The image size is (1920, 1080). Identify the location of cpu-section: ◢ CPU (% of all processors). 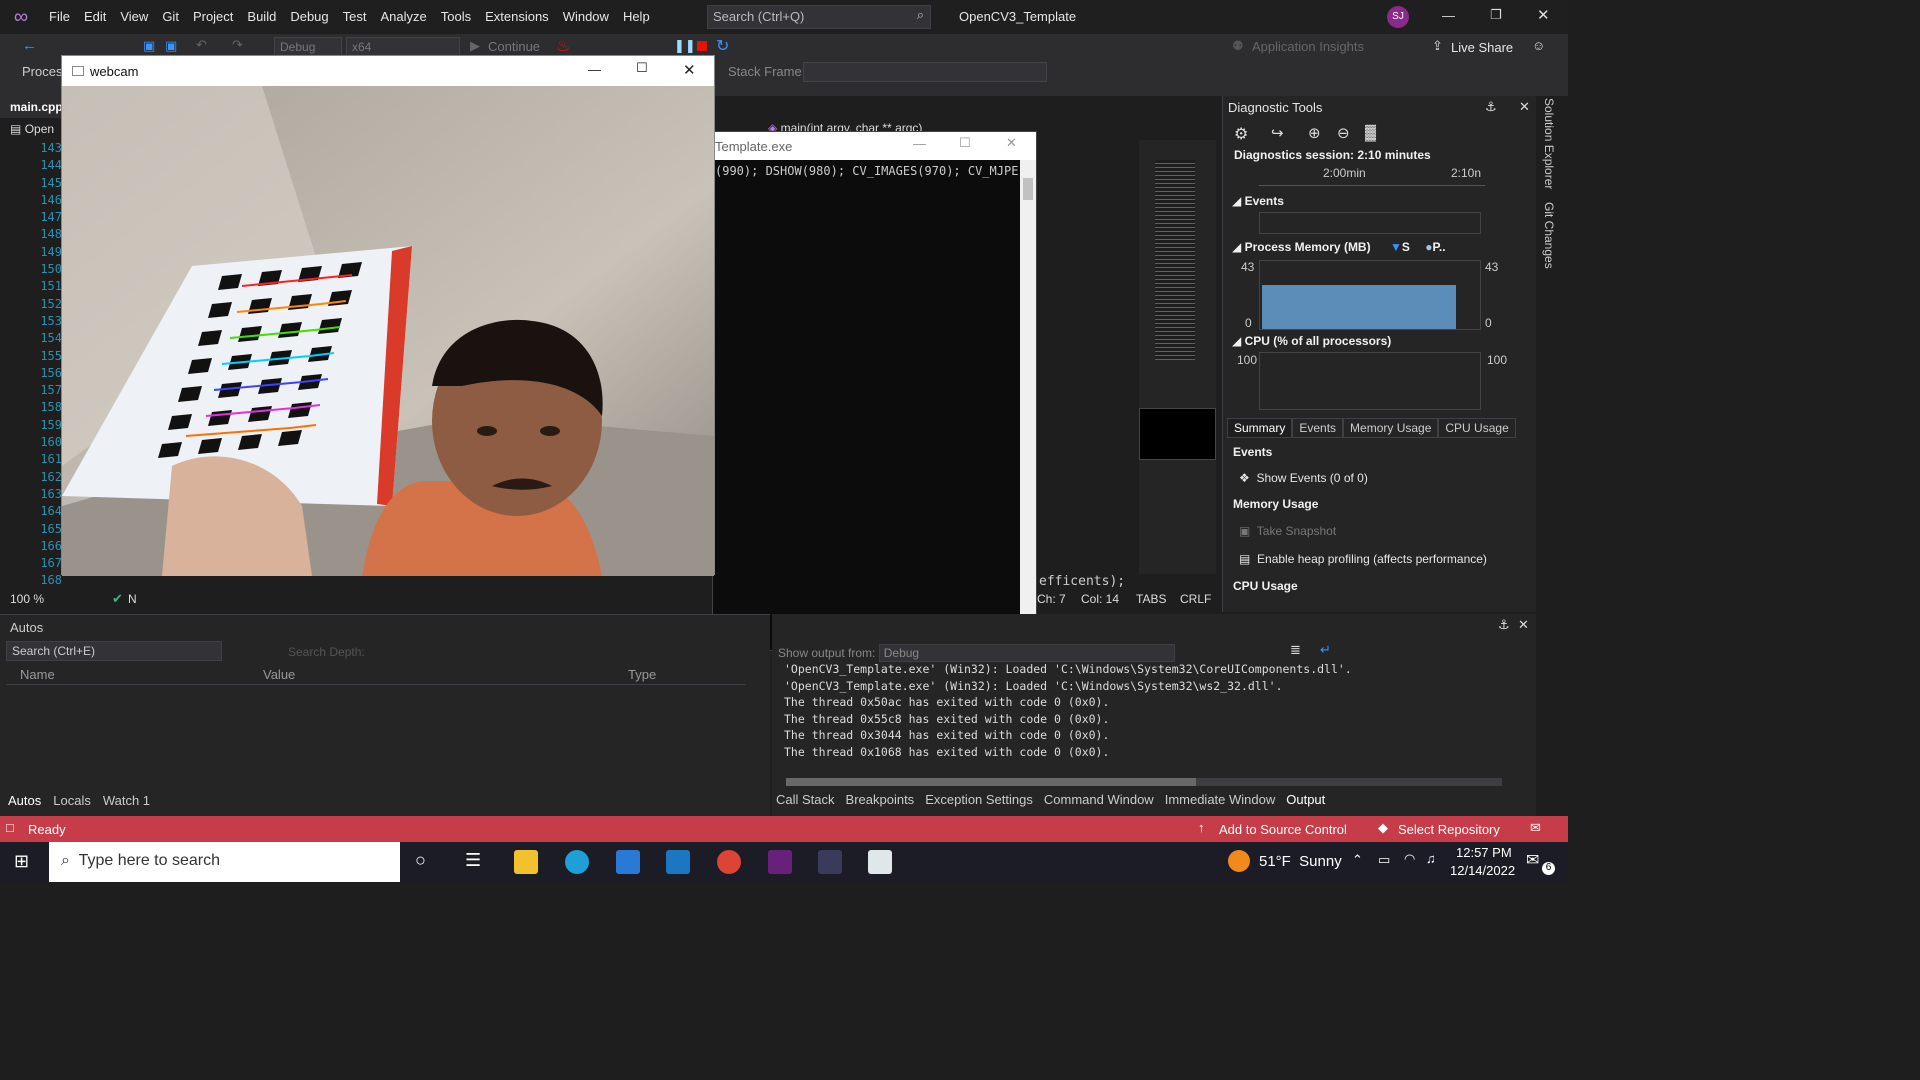
(1311, 341).